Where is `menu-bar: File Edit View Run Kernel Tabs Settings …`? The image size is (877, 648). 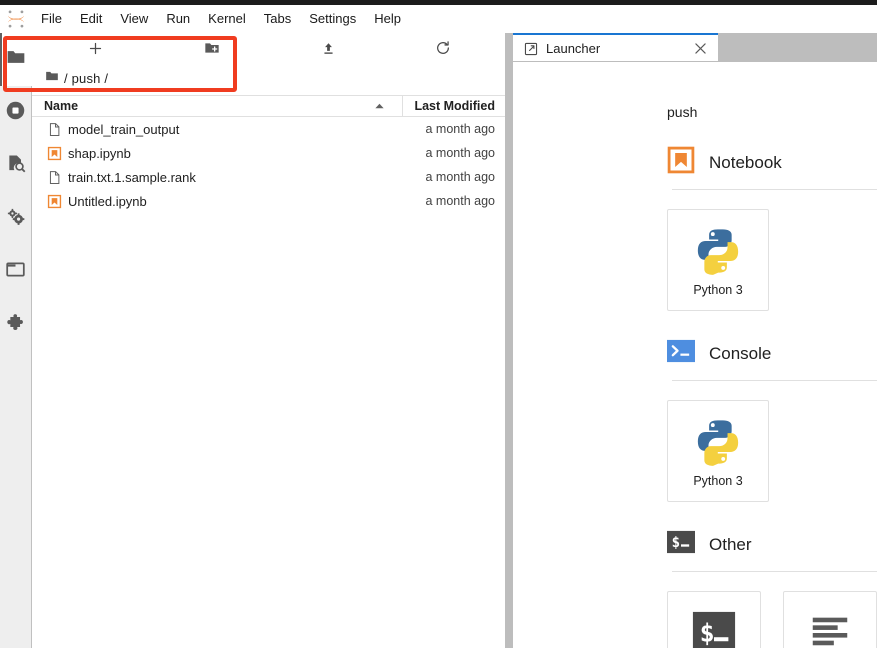 menu-bar: File Edit View Run Kernel Tabs Settings … is located at coordinates (438, 19).